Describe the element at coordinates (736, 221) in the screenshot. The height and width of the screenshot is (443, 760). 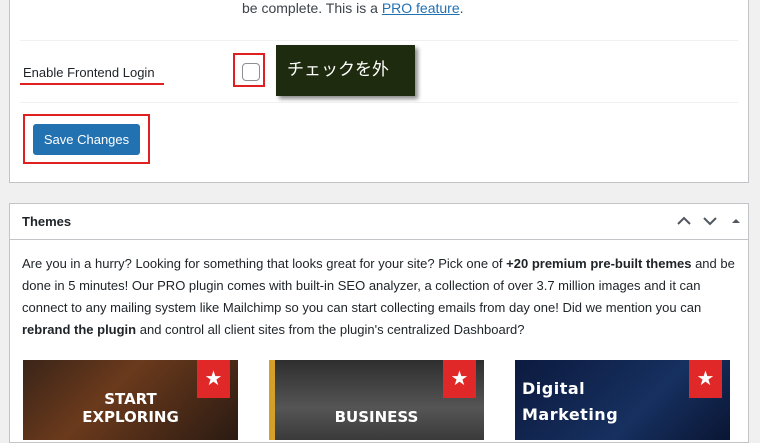
I see `collapse-toggle-icon` at that location.